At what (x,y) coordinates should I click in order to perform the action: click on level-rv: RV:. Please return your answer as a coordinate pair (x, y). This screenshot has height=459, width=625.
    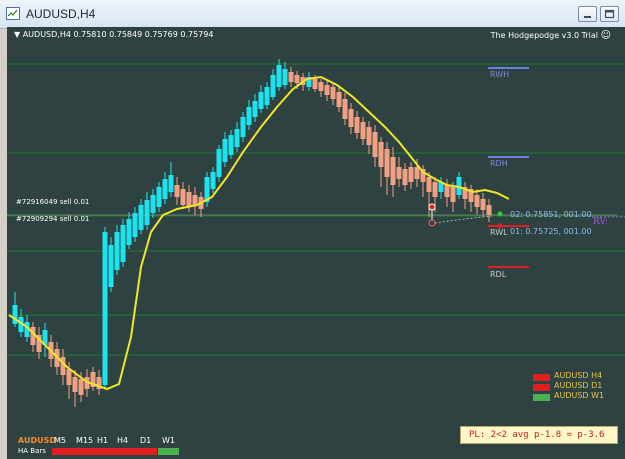
    Looking at the image, I should click on (601, 222).